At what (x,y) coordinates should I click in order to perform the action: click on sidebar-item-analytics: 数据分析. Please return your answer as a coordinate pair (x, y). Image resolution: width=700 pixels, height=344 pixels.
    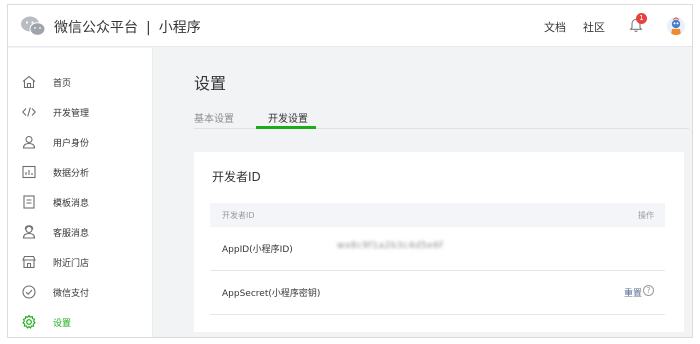
    Looking at the image, I should click on (80, 172).